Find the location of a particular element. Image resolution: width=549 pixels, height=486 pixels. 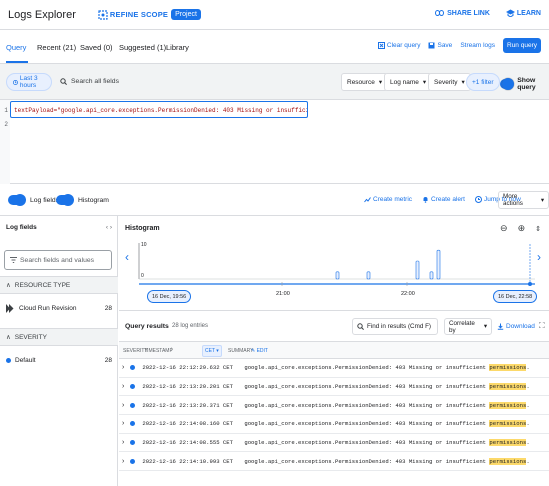

log-timestamp: 2022-12-16 22:14:10.993 CET is located at coordinates (187, 461).